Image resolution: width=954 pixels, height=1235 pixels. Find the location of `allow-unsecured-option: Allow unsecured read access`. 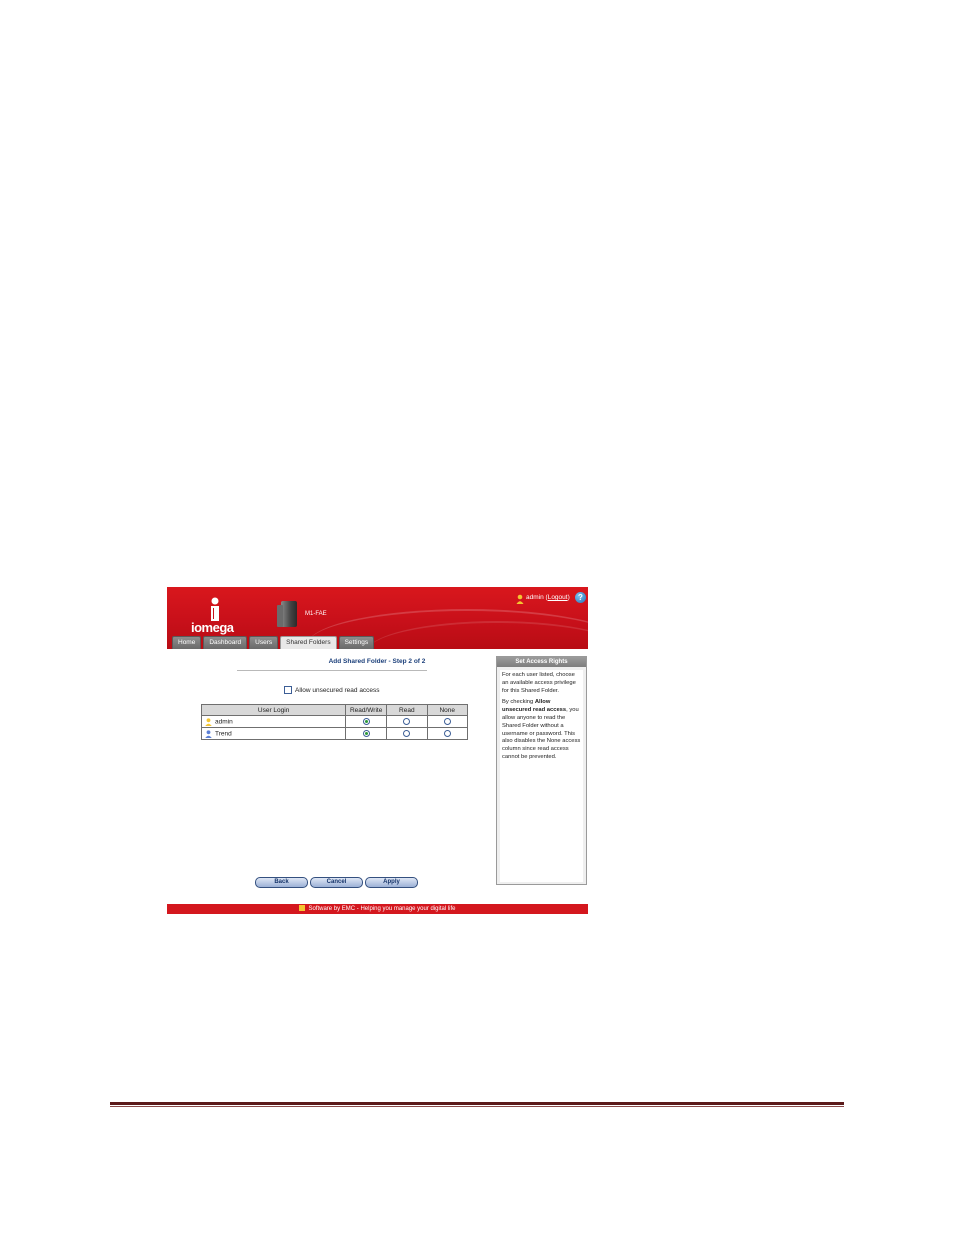

allow-unsecured-option: Allow unsecured read access is located at coordinates (332, 690).